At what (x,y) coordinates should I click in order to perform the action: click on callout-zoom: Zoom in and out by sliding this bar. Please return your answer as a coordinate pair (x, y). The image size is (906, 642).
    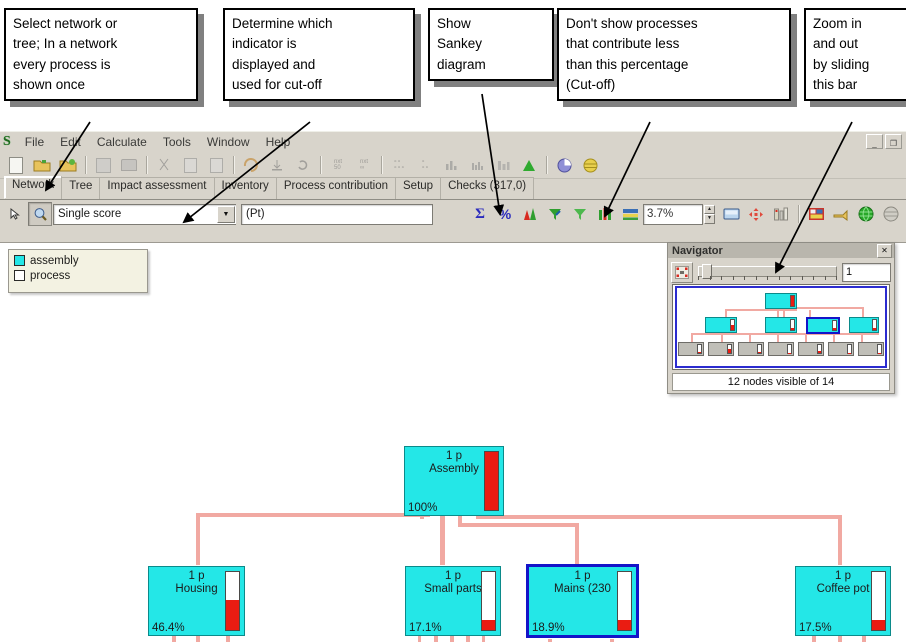
    Looking at the image, I should click on (855, 54).